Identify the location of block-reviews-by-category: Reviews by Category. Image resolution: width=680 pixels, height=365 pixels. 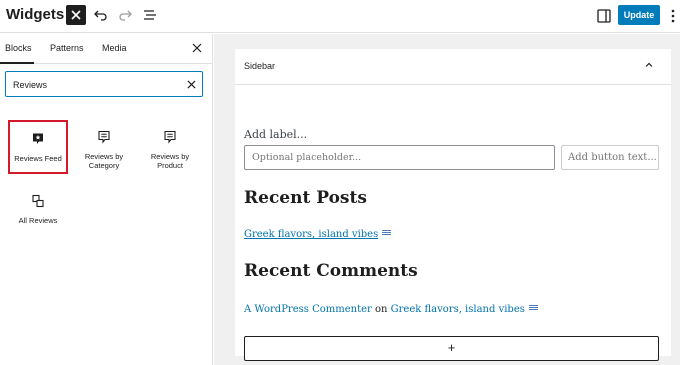
(104, 150).